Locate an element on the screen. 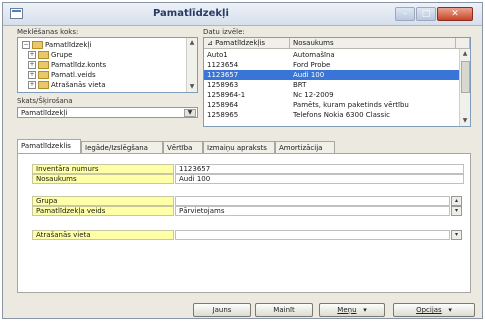 The image size is (485, 321). tab-value: Vērtība is located at coordinates (183, 147).